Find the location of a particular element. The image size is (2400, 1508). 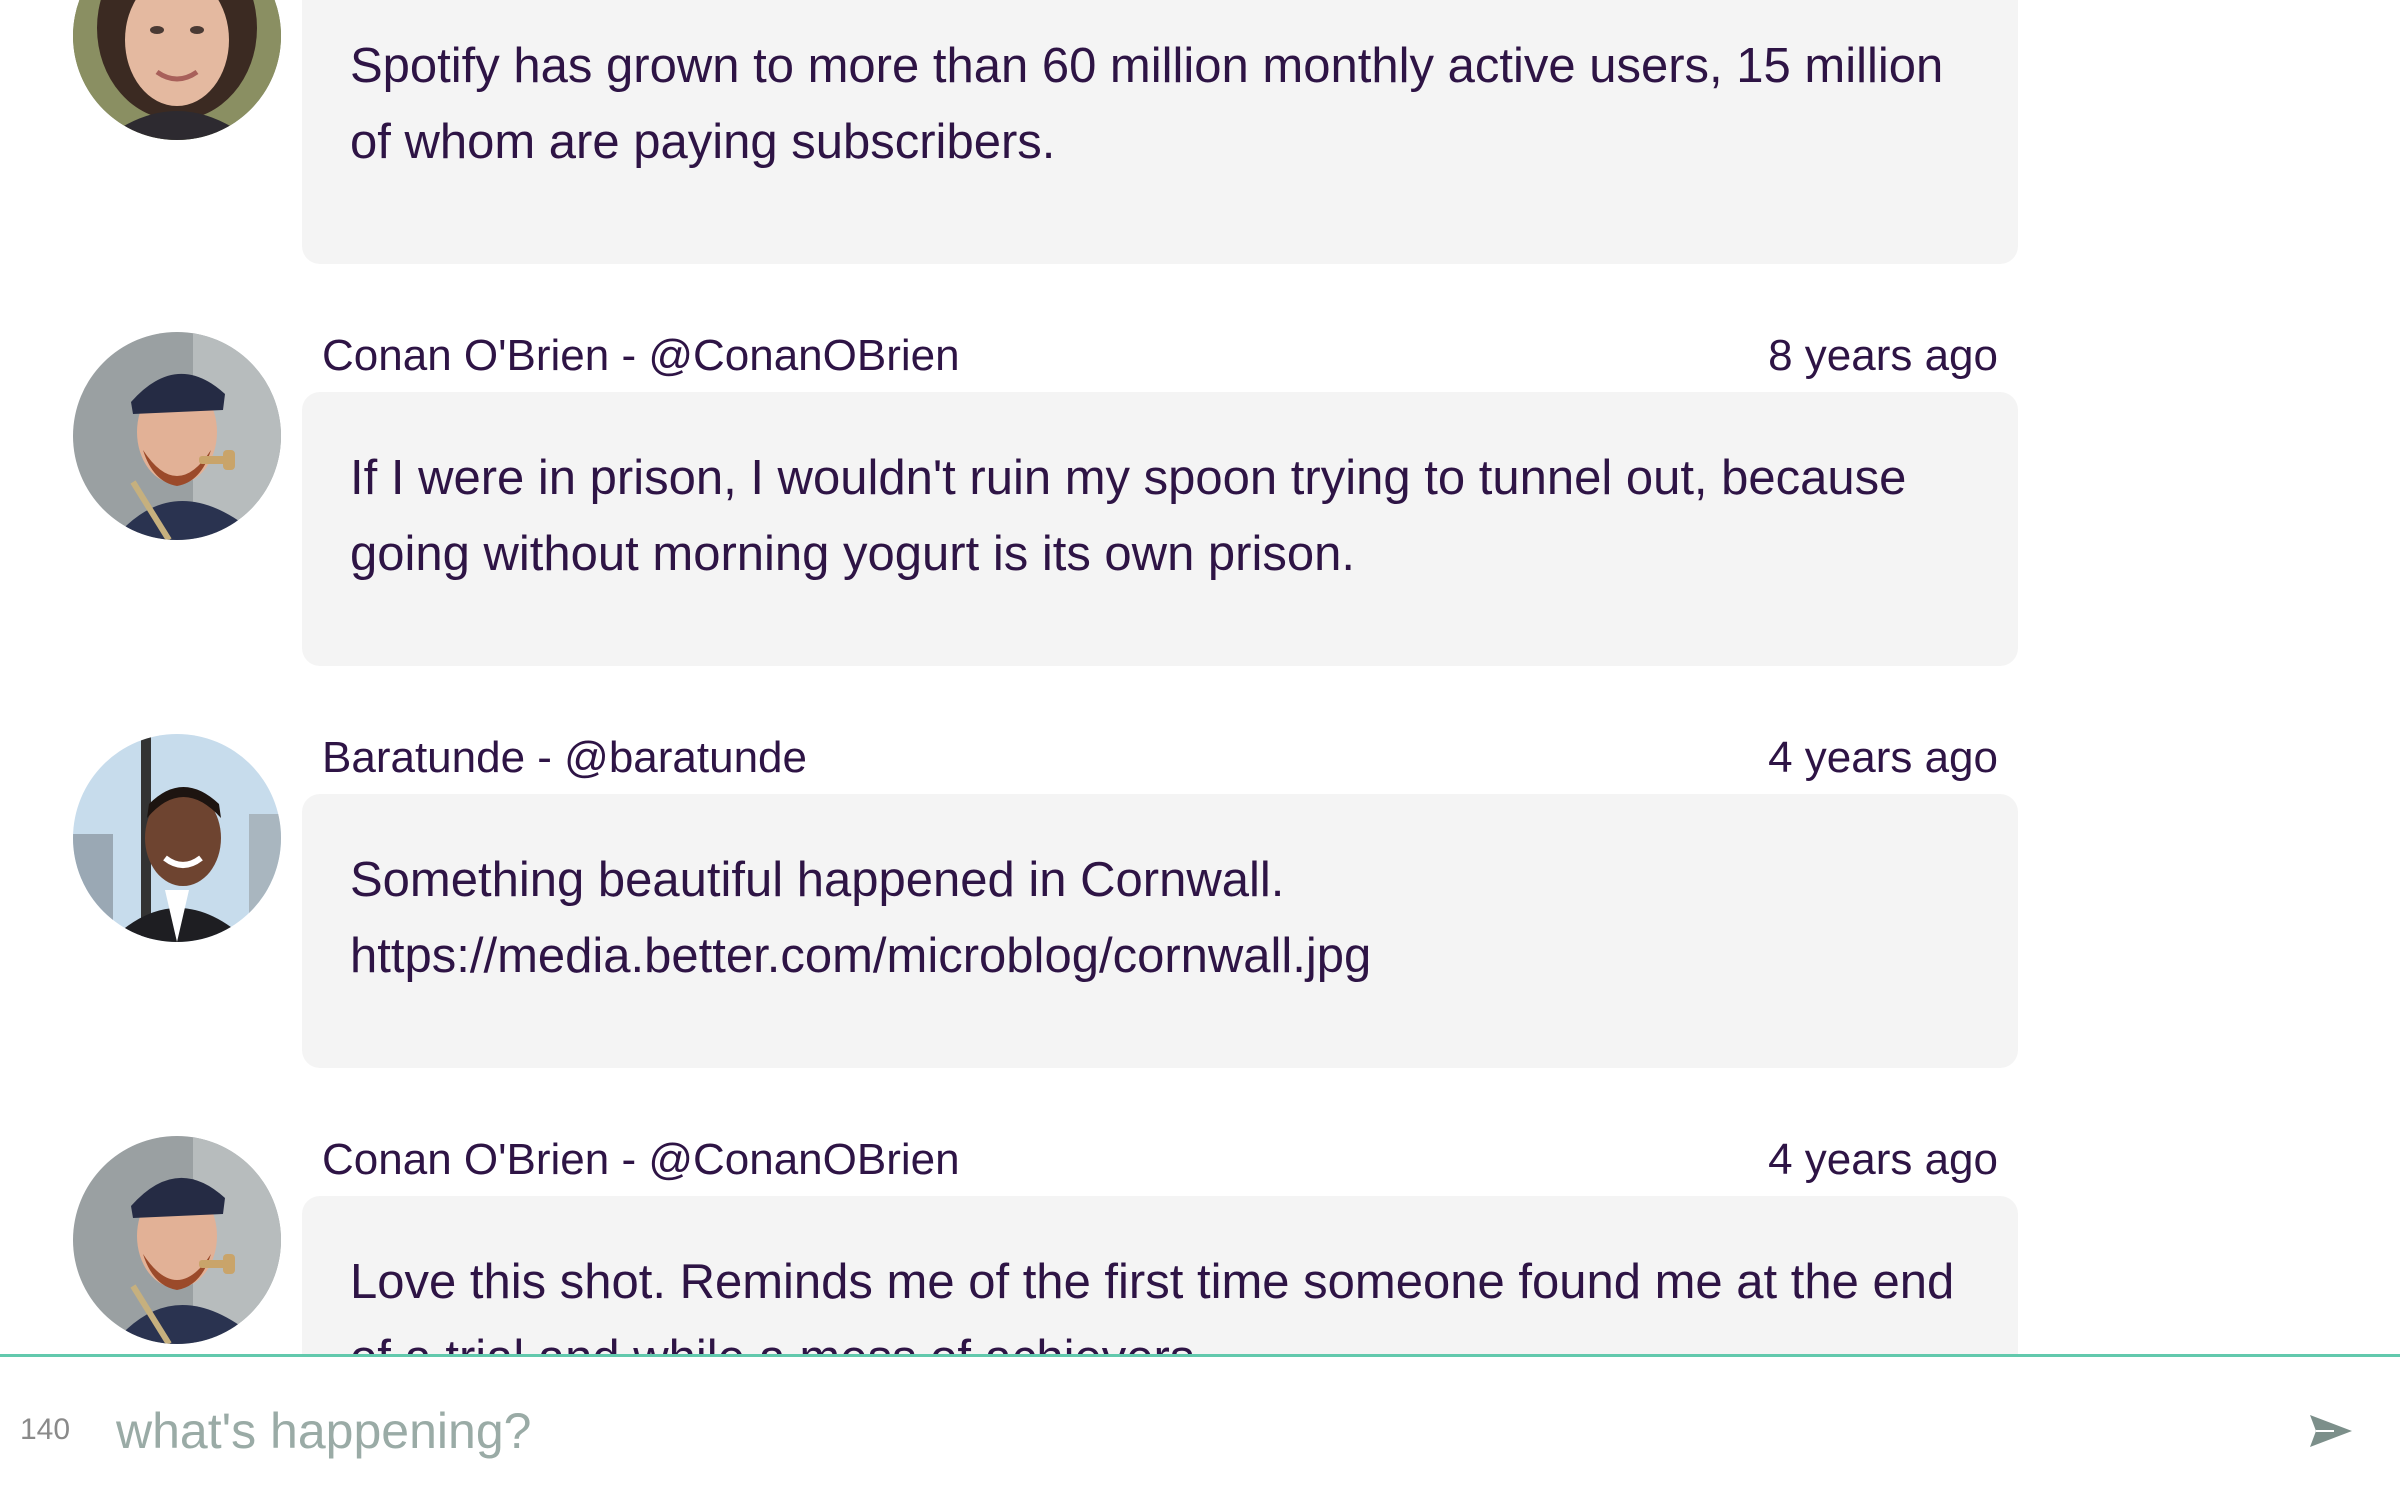

compose-input is located at coordinates (1146, 1431).